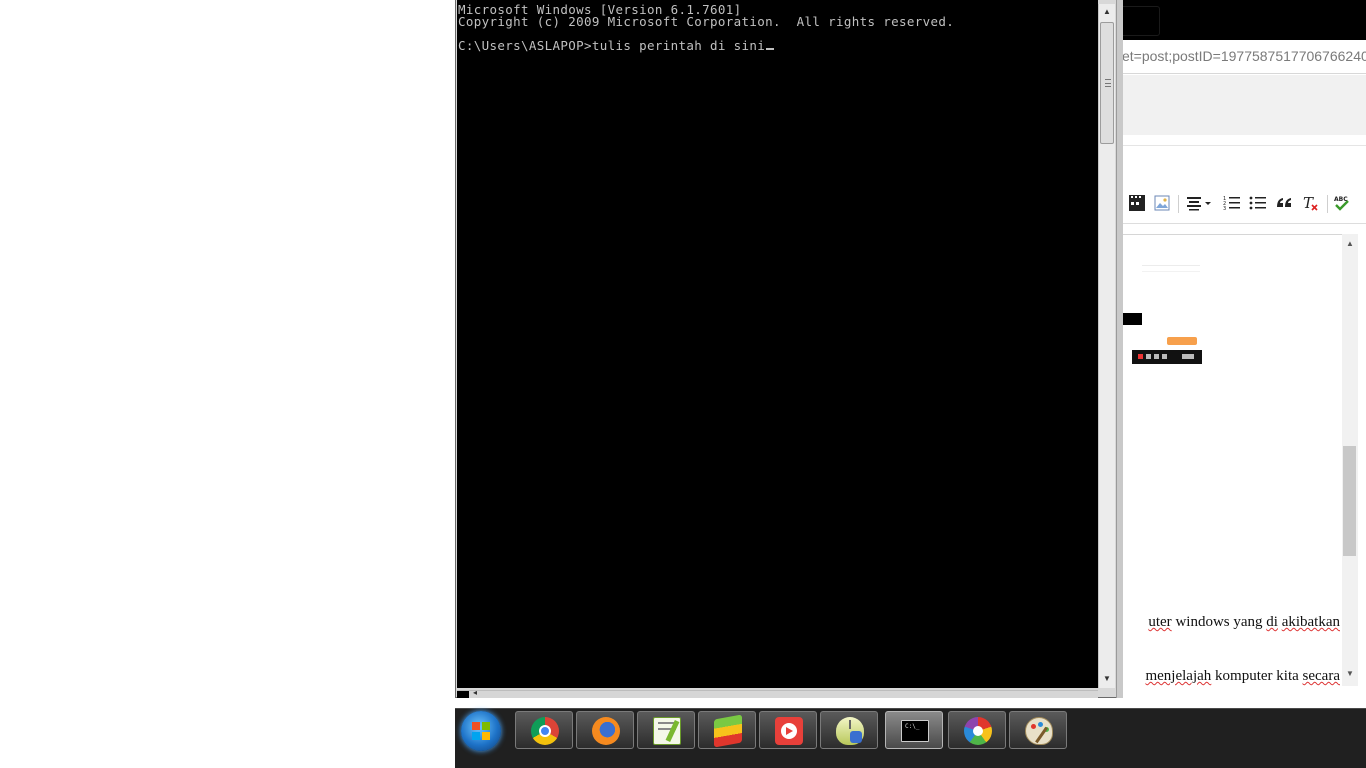 This screenshot has height=768, width=1366. Describe the element at coordinates (1342, 203) in the screenshot. I see `spellcheck-icon: ABC` at that location.